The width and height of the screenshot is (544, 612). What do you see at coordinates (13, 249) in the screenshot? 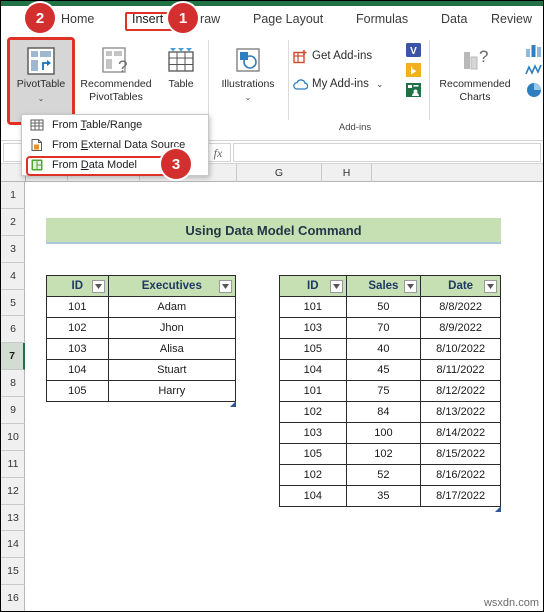
I see `row-header-3: 3` at bounding box center [13, 249].